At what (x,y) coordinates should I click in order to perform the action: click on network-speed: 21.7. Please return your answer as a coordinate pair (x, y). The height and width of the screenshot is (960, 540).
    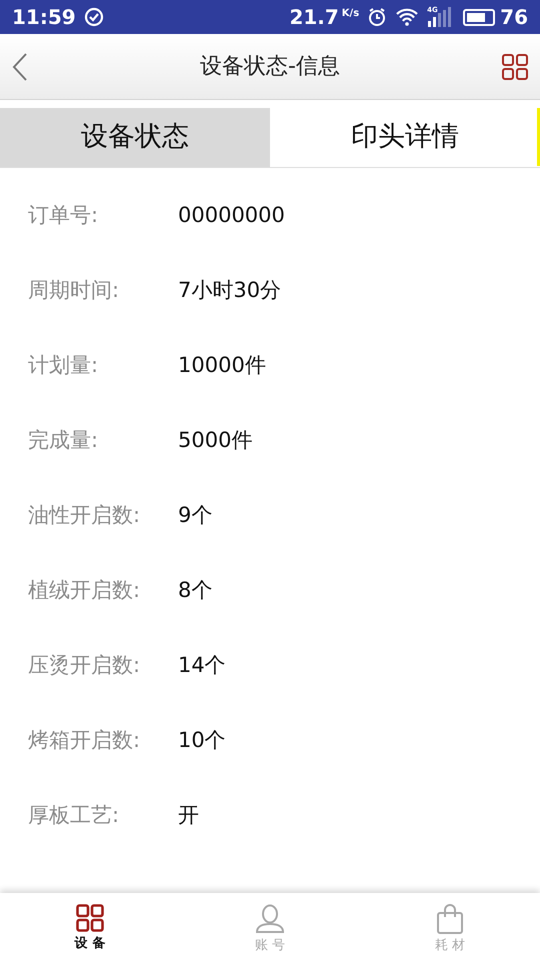
    Looking at the image, I should click on (314, 17).